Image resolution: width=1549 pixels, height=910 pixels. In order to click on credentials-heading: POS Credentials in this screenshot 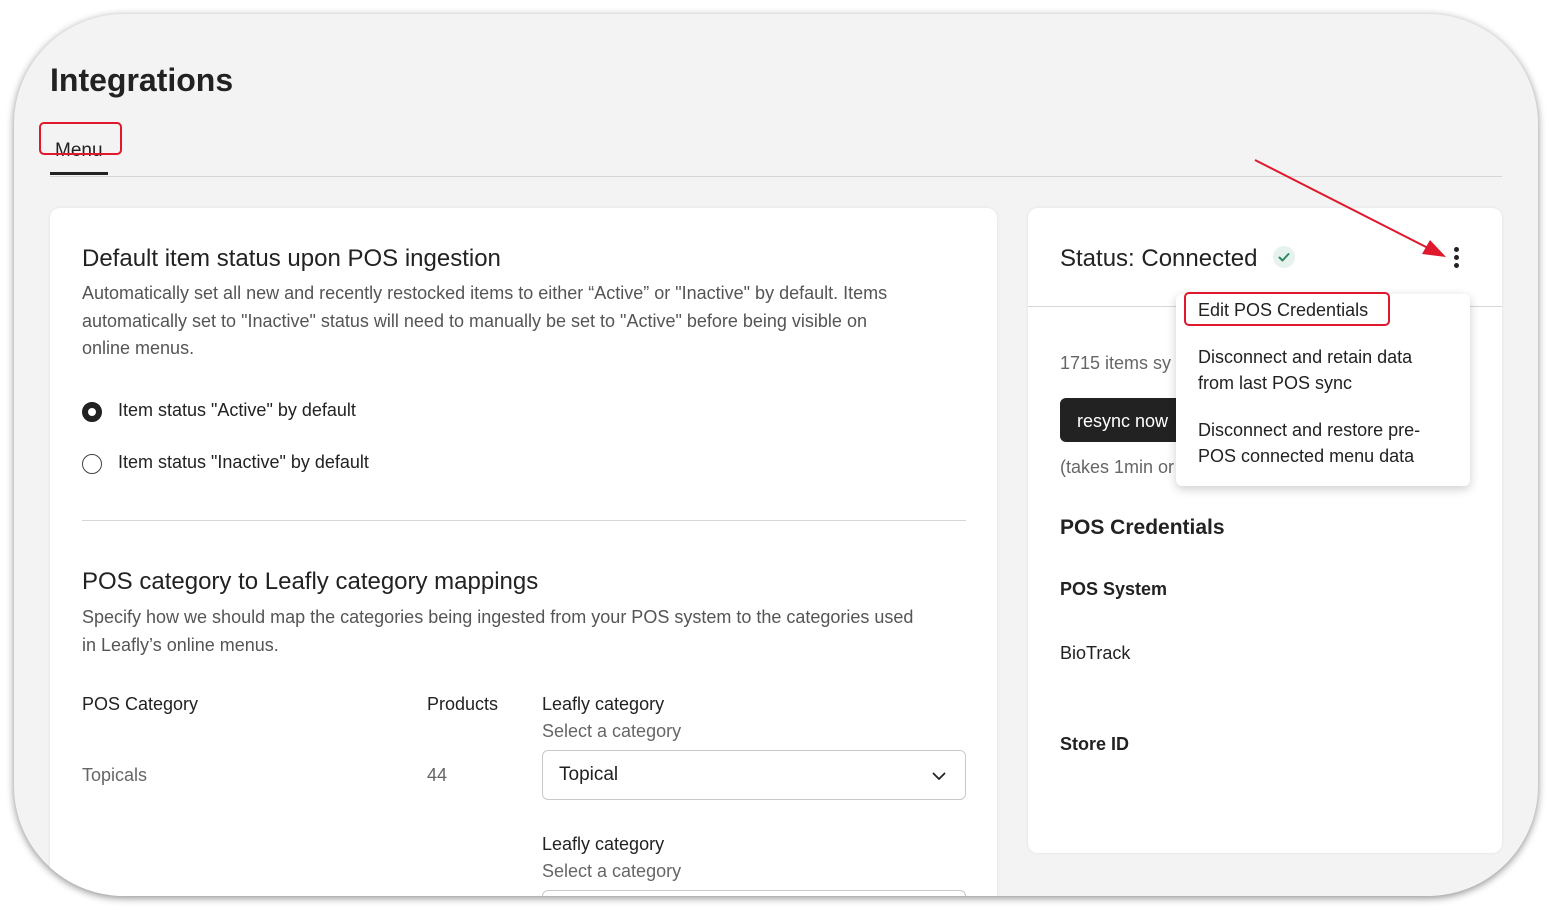, I will do `click(1142, 527)`.